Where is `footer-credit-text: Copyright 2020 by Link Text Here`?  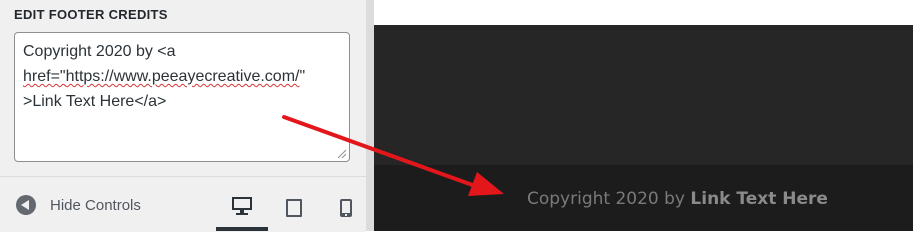 footer-credit-text: Copyright 2020 by Link Text Here is located at coordinates (677, 199).